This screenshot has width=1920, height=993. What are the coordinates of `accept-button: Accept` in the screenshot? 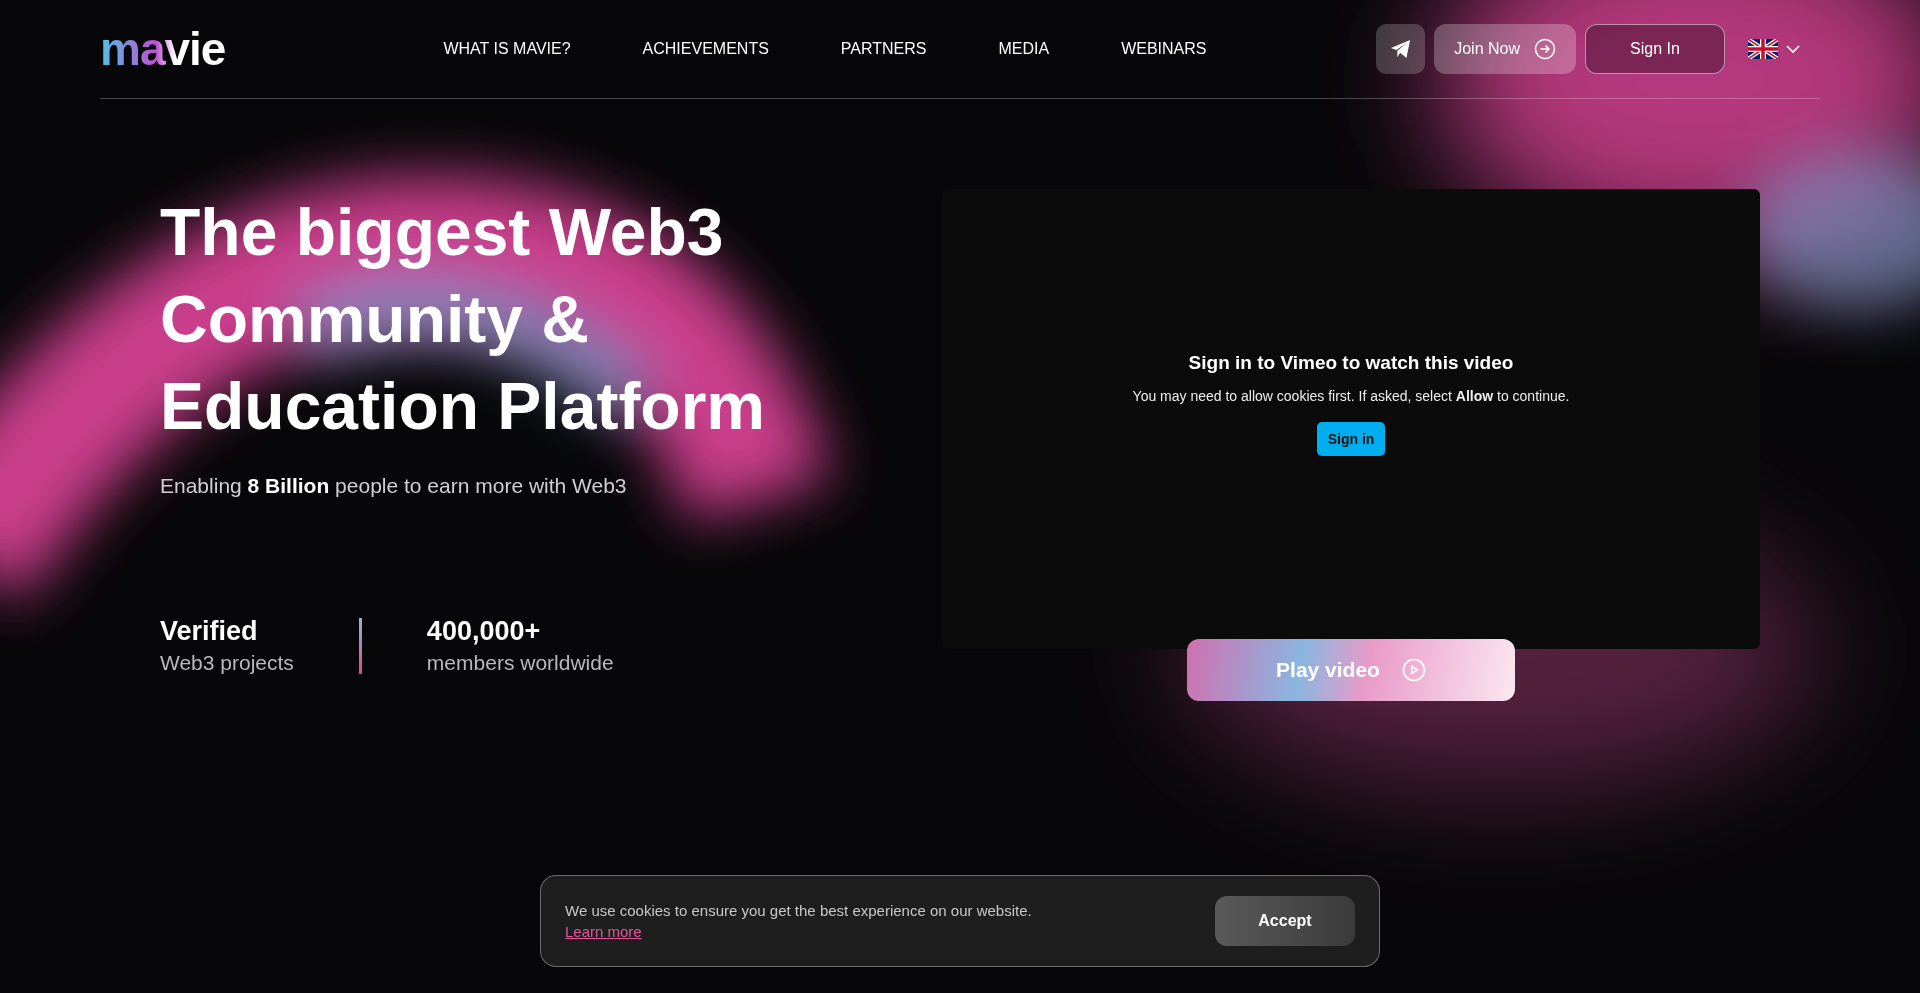 It's located at (1285, 921).